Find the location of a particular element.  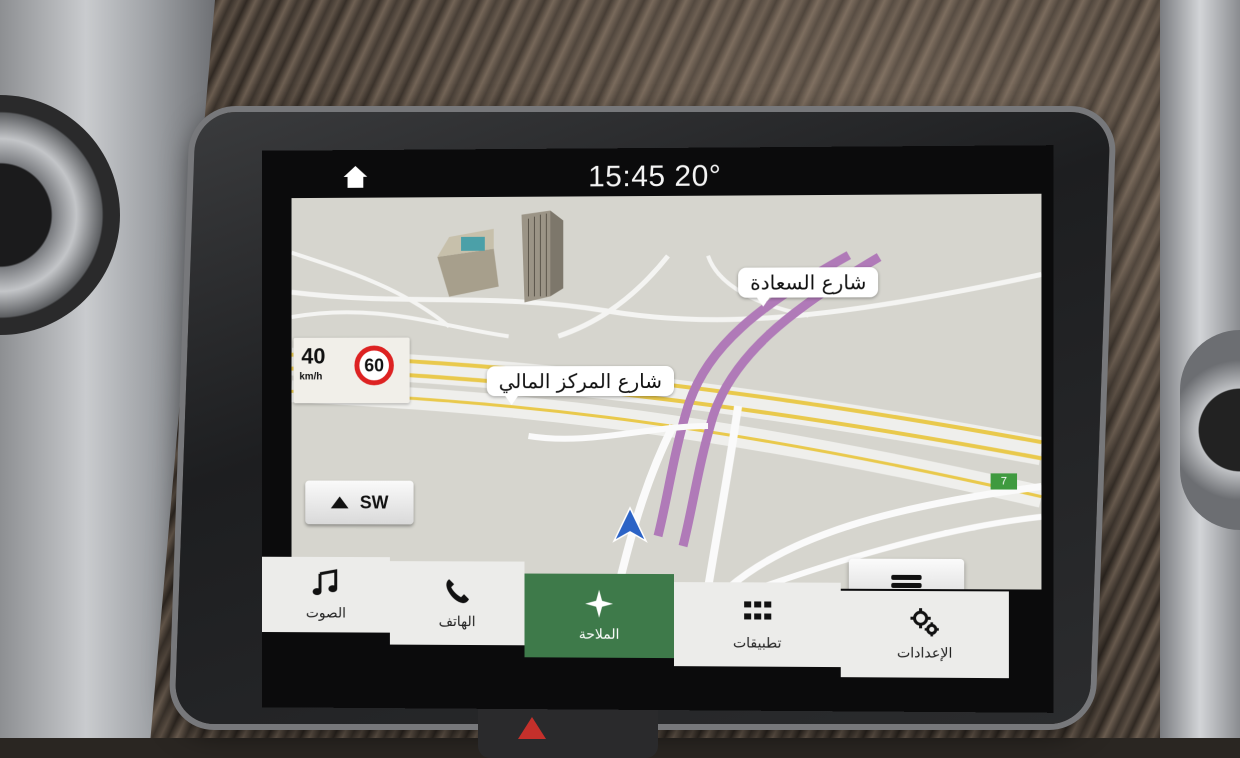

nav-navigation-label: الملاحة is located at coordinates (599, 635).